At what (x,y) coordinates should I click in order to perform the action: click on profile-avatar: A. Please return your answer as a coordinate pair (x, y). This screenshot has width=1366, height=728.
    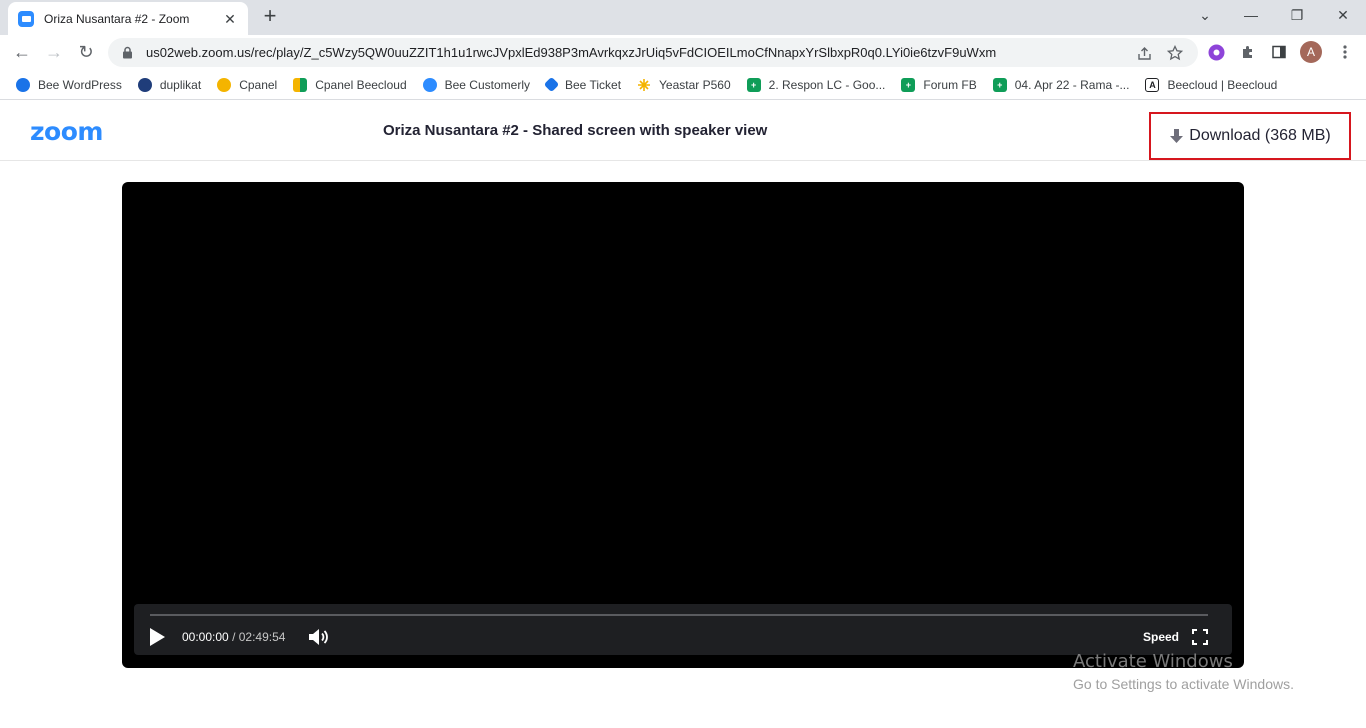
    Looking at the image, I should click on (1311, 52).